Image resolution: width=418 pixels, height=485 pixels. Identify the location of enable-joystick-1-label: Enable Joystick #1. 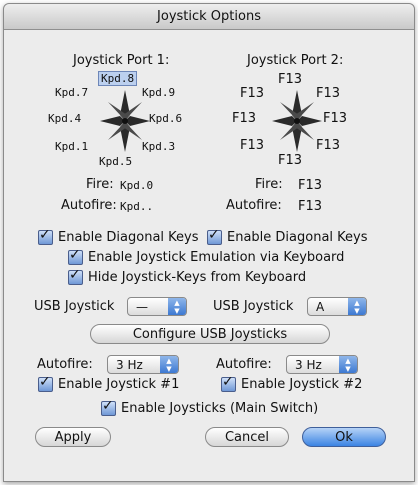
(119, 384).